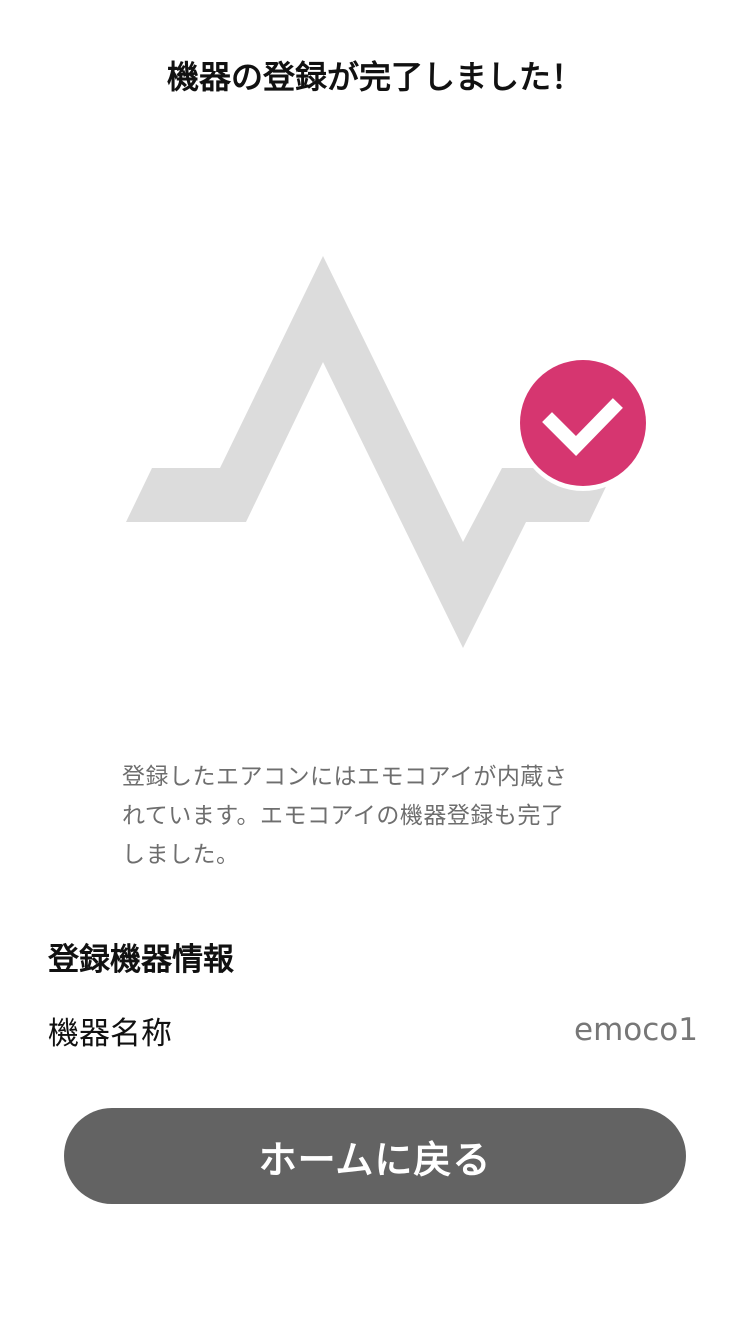 The image size is (750, 1334). I want to click on description-line: しました。, so click(181, 855).